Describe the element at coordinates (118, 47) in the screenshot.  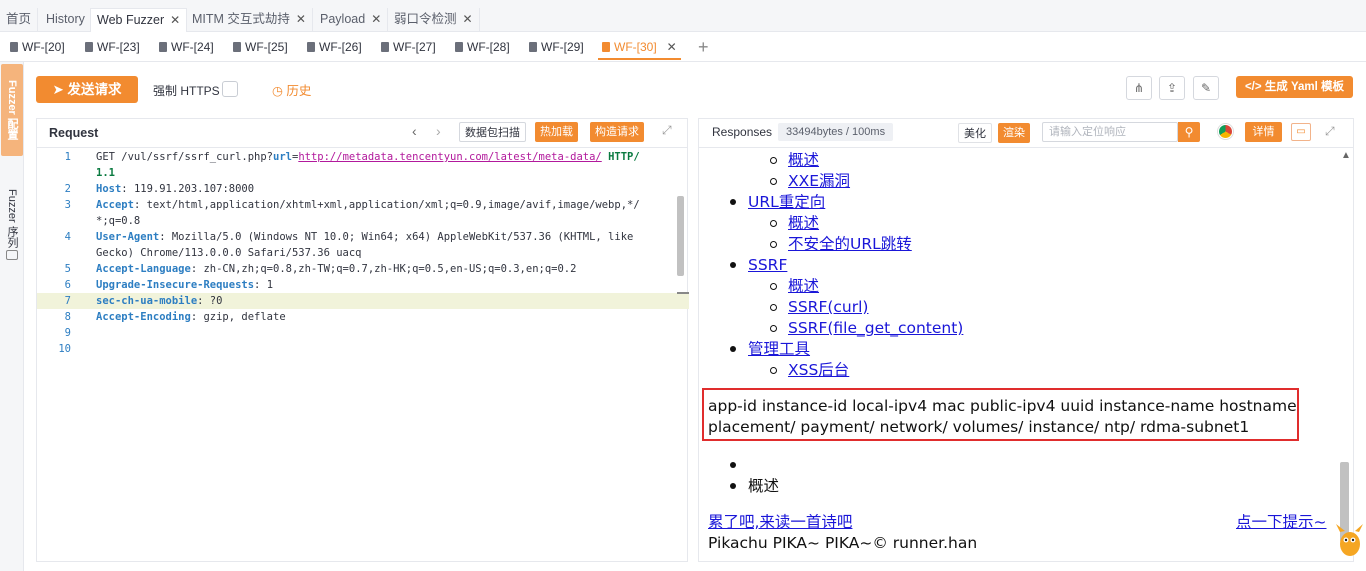
I see `wf-tab-label: WF-[23]` at that location.